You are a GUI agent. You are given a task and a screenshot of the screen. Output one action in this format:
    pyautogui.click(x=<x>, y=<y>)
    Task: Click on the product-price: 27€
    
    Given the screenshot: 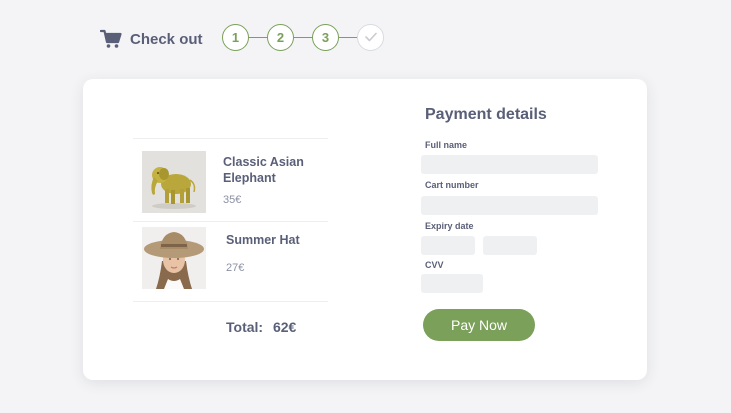 What is the action you would take?
    pyautogui.click(x=235, y=268)
    